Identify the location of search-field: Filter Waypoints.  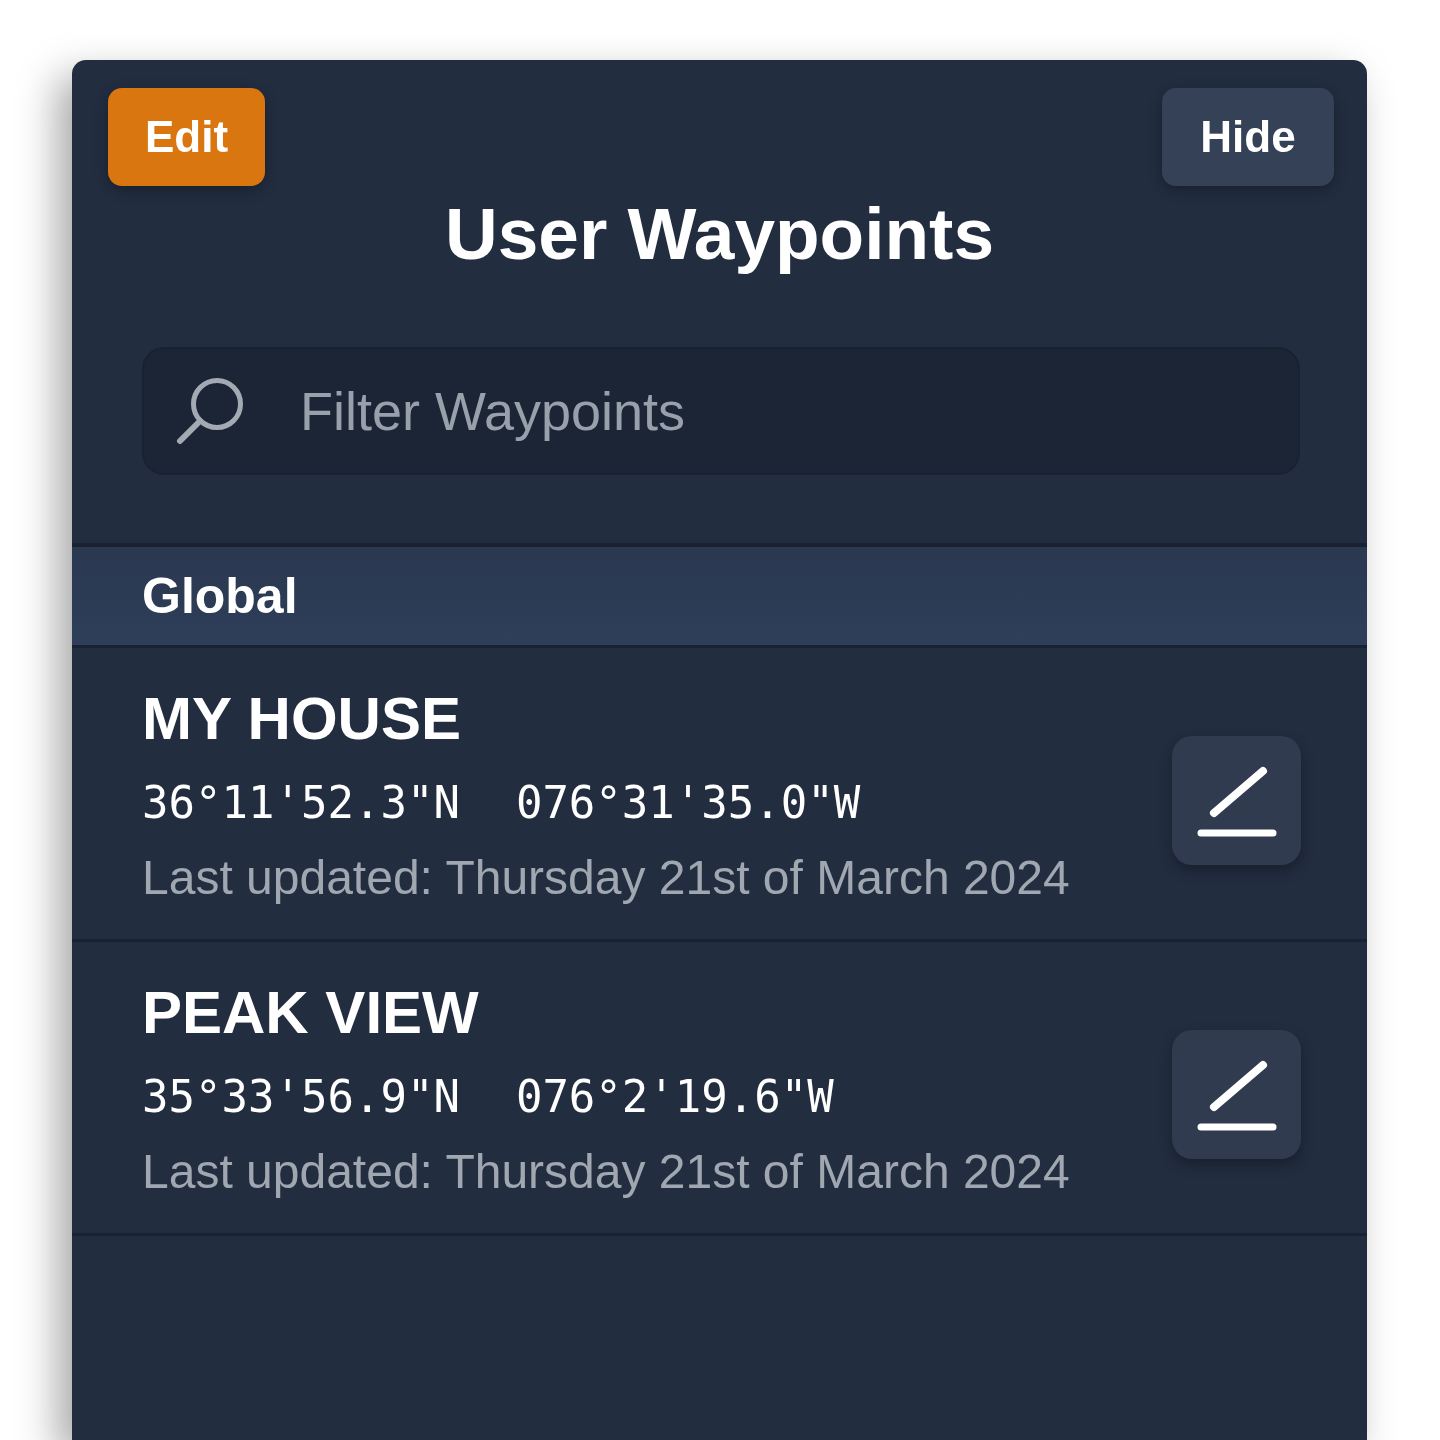
(721, 411).